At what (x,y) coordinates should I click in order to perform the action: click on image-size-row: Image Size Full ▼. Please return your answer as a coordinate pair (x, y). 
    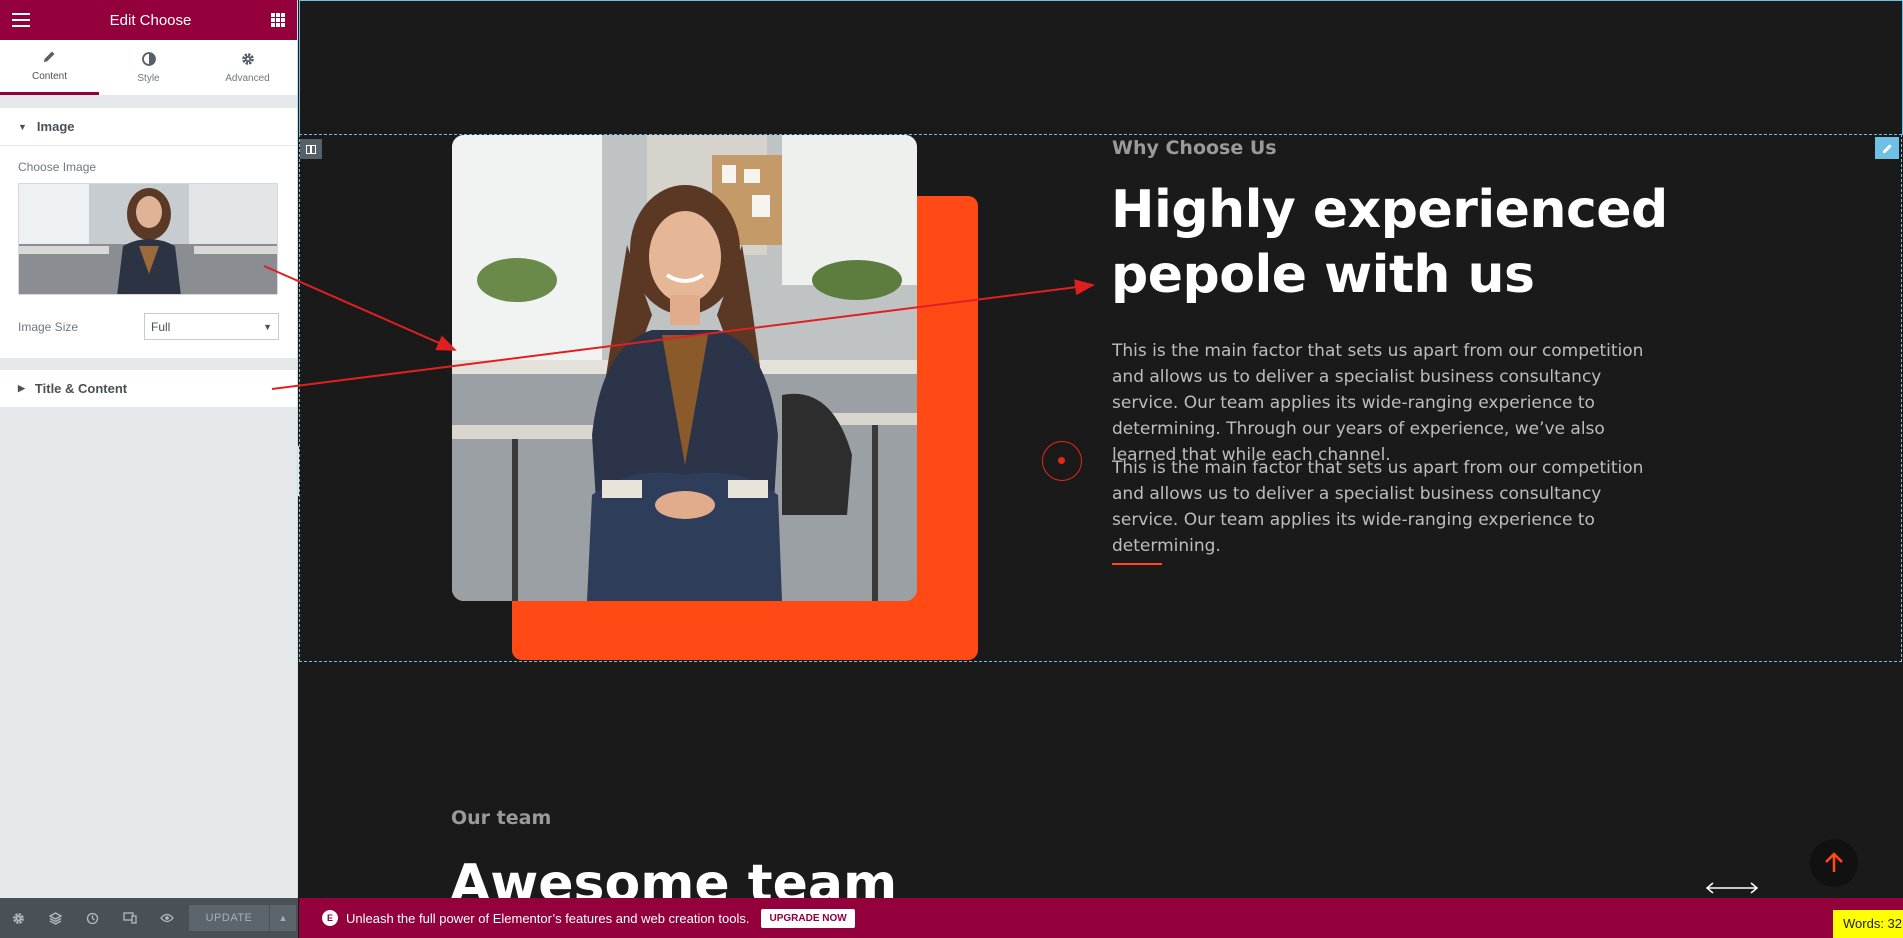
    Looking at the image, I should click on (148, 326).